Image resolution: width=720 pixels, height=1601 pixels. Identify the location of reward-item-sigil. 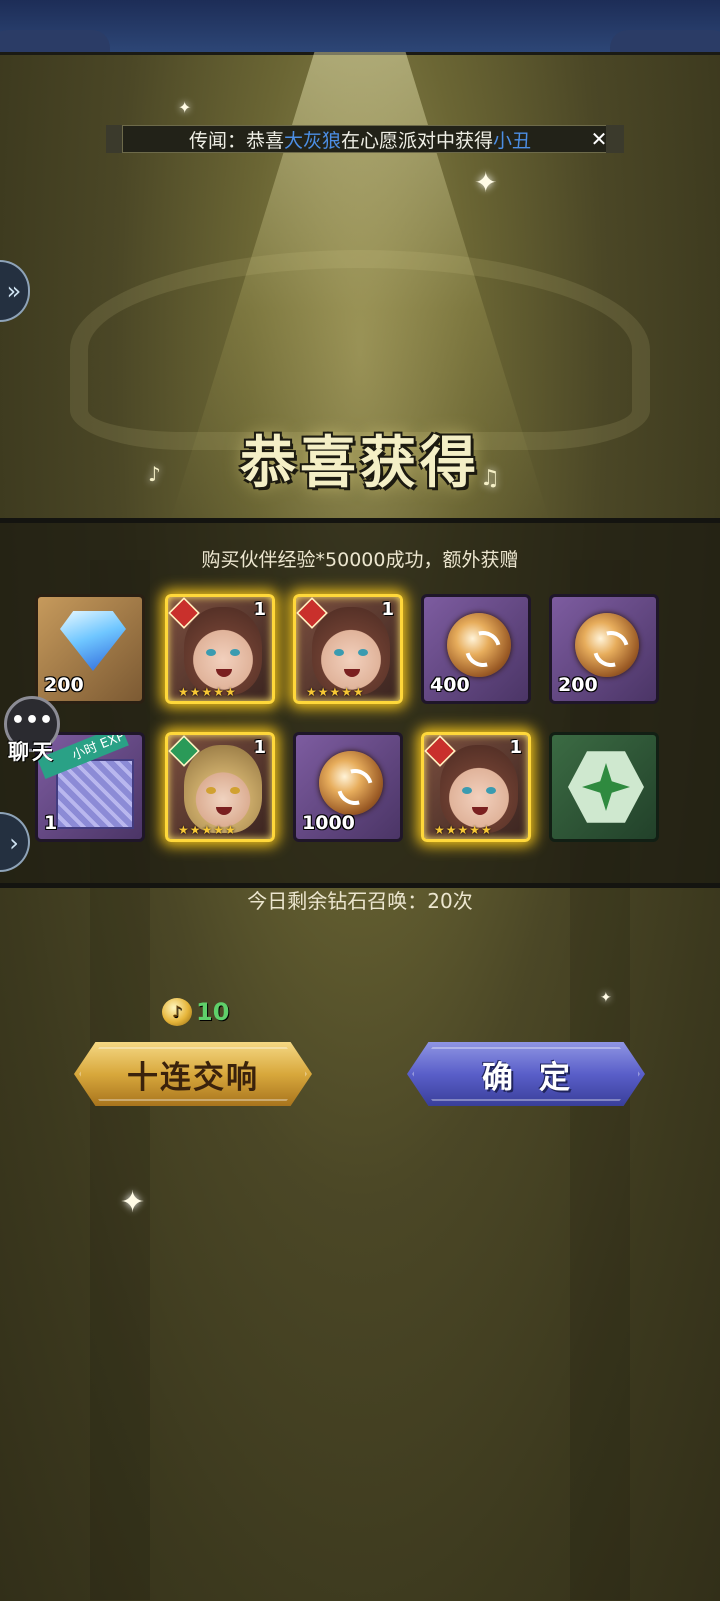
(604, 787).